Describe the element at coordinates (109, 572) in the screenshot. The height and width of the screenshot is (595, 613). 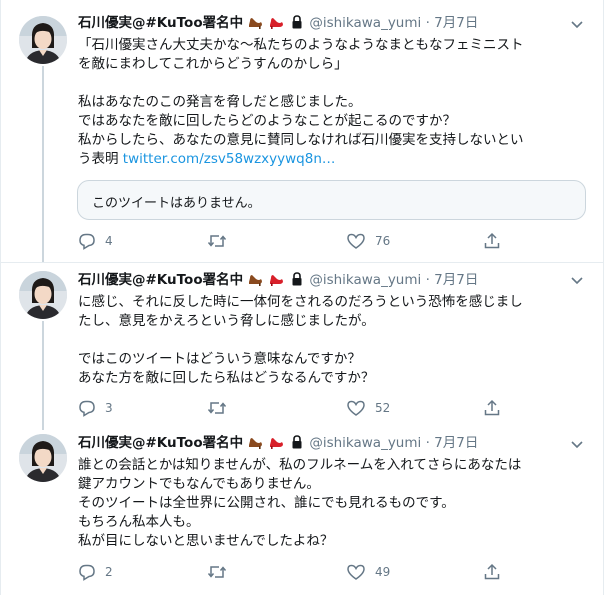
I see `reply-count: 2` at that location.